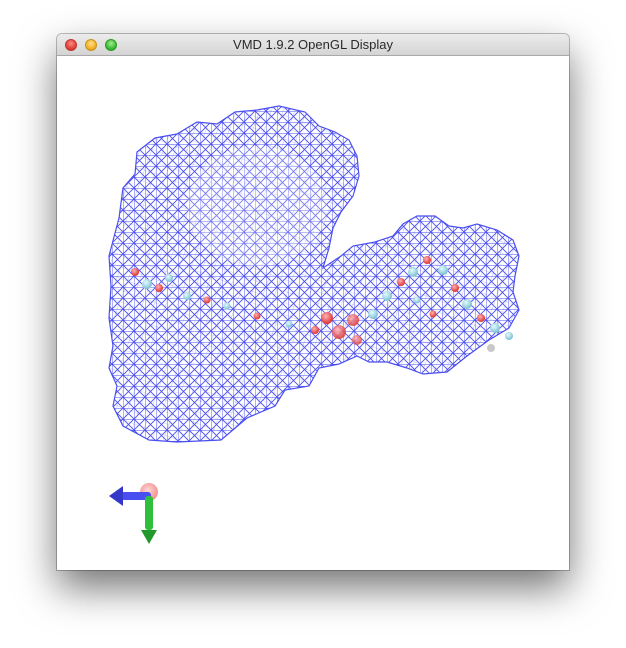 Image resolution: width=626 pixels, height=648 pixels. I want to click on y-axis-arrow, so click(149, 513).